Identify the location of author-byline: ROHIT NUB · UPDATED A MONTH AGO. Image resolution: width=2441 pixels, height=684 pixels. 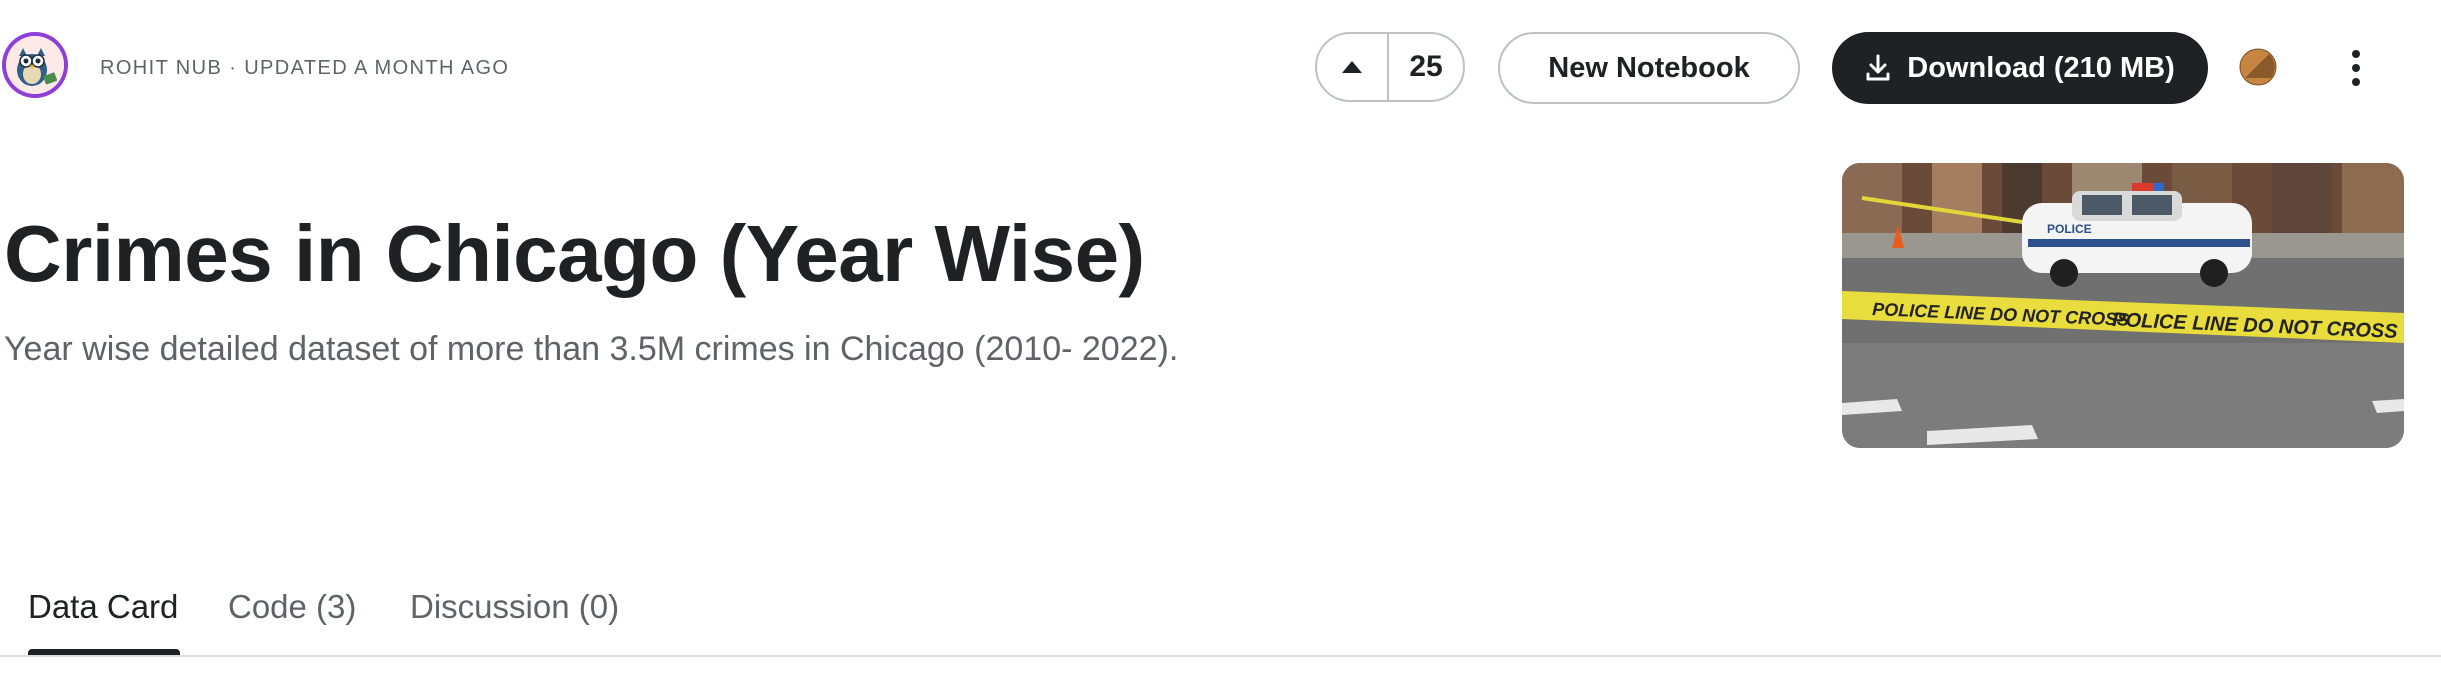
(305, 68).